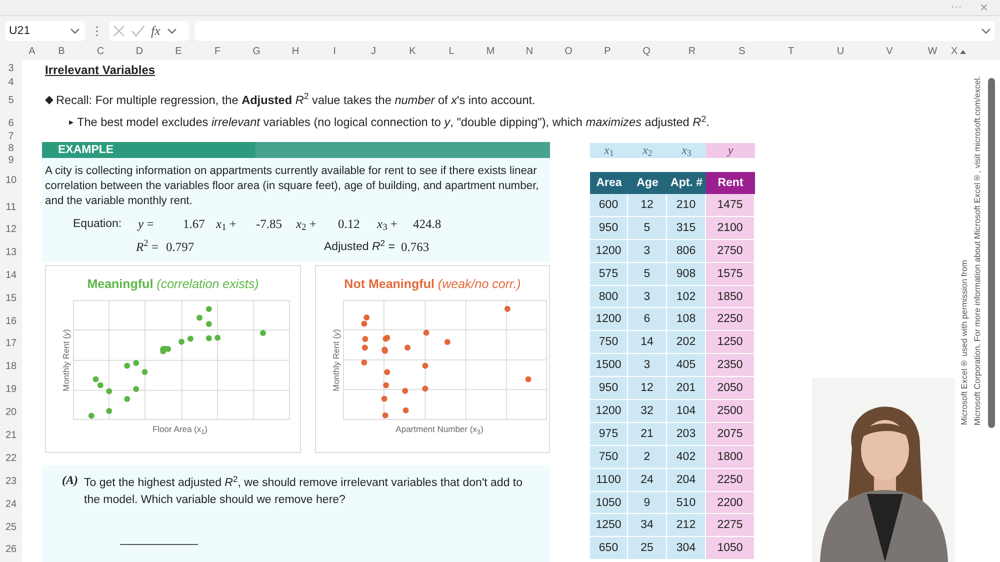  I want to click on description-text: A city is collecting information on appartments currently available for rent to see if there exists linear correlation between the variables floor area (in square feet), age of building, and apartment number, and the variable monthly rent., so click(292, 186).